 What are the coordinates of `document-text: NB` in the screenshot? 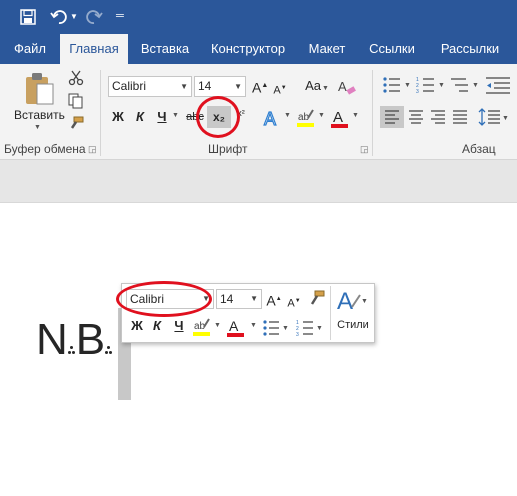 It's located at (74, 340).